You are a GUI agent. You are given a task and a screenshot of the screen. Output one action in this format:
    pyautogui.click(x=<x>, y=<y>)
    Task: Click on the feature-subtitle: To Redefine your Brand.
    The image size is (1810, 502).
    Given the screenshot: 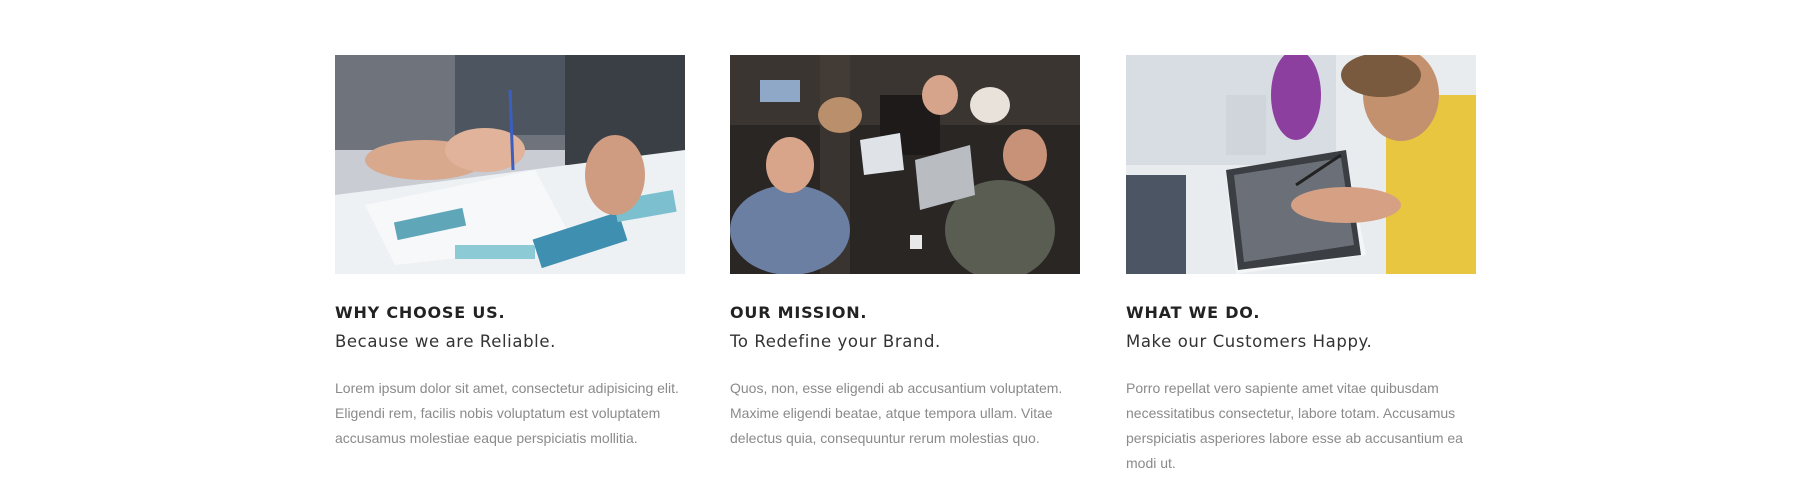 What is the action you would take?
    pyautogui.click(x=835, y=341)
    